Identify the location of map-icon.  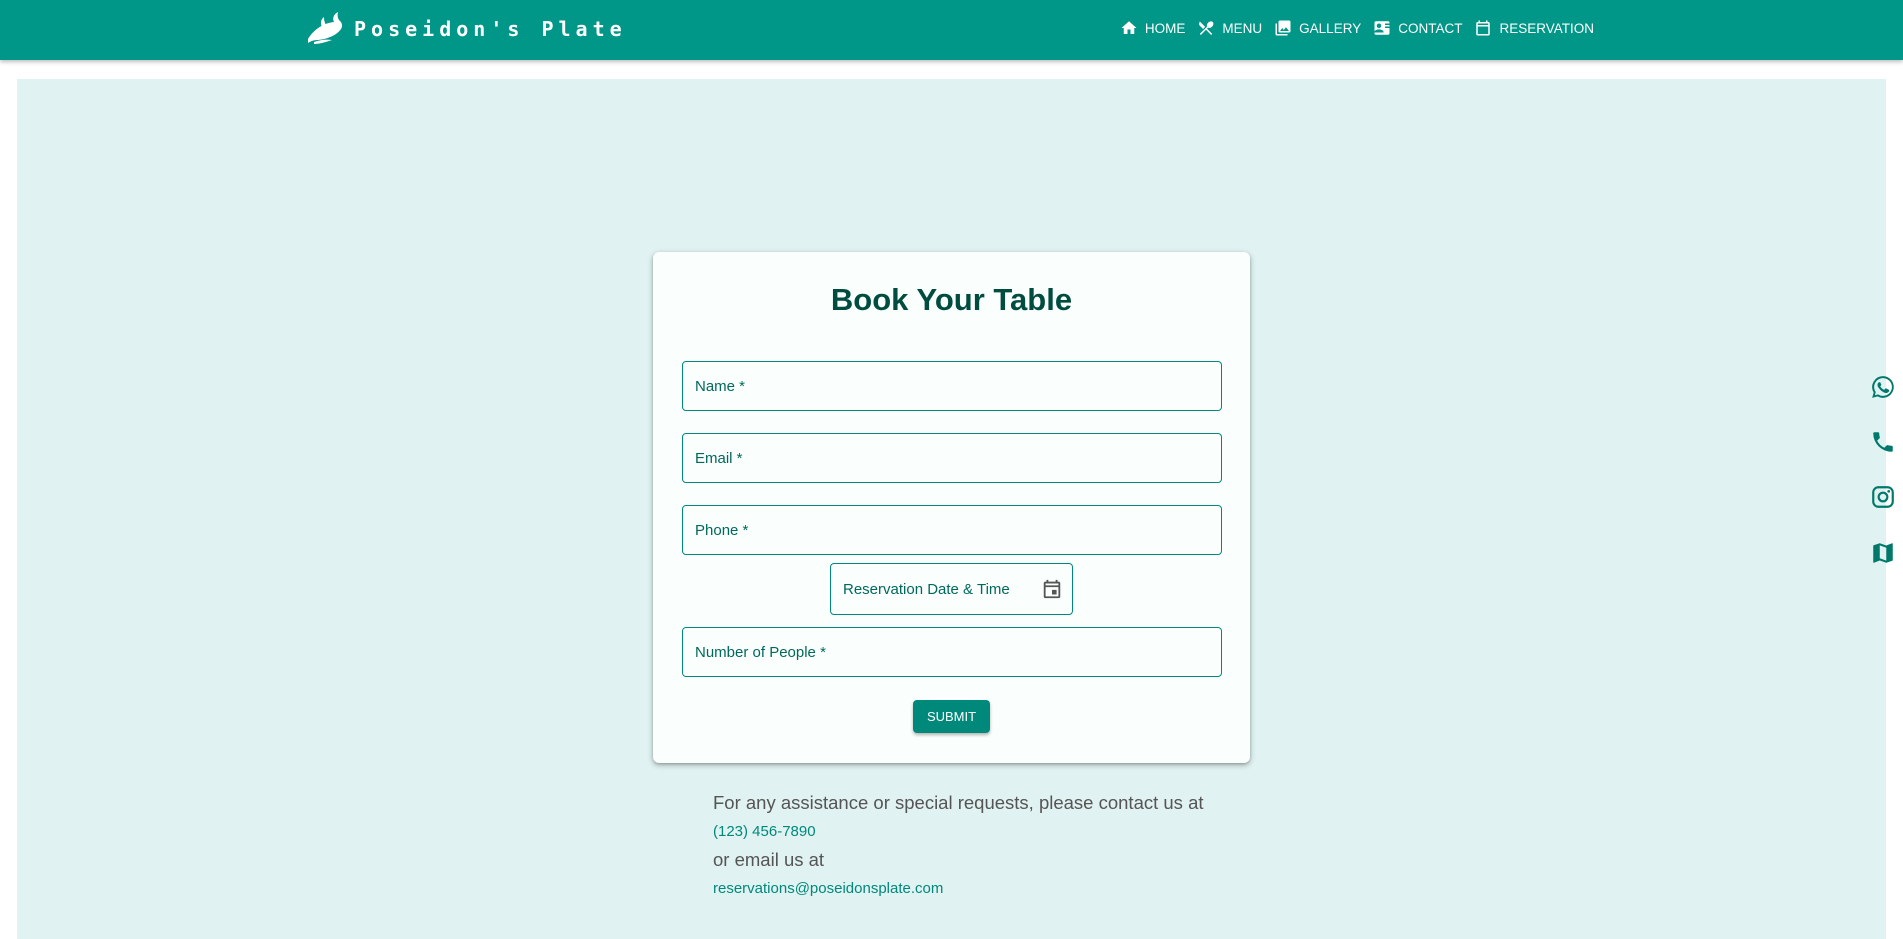
(1883, 553).